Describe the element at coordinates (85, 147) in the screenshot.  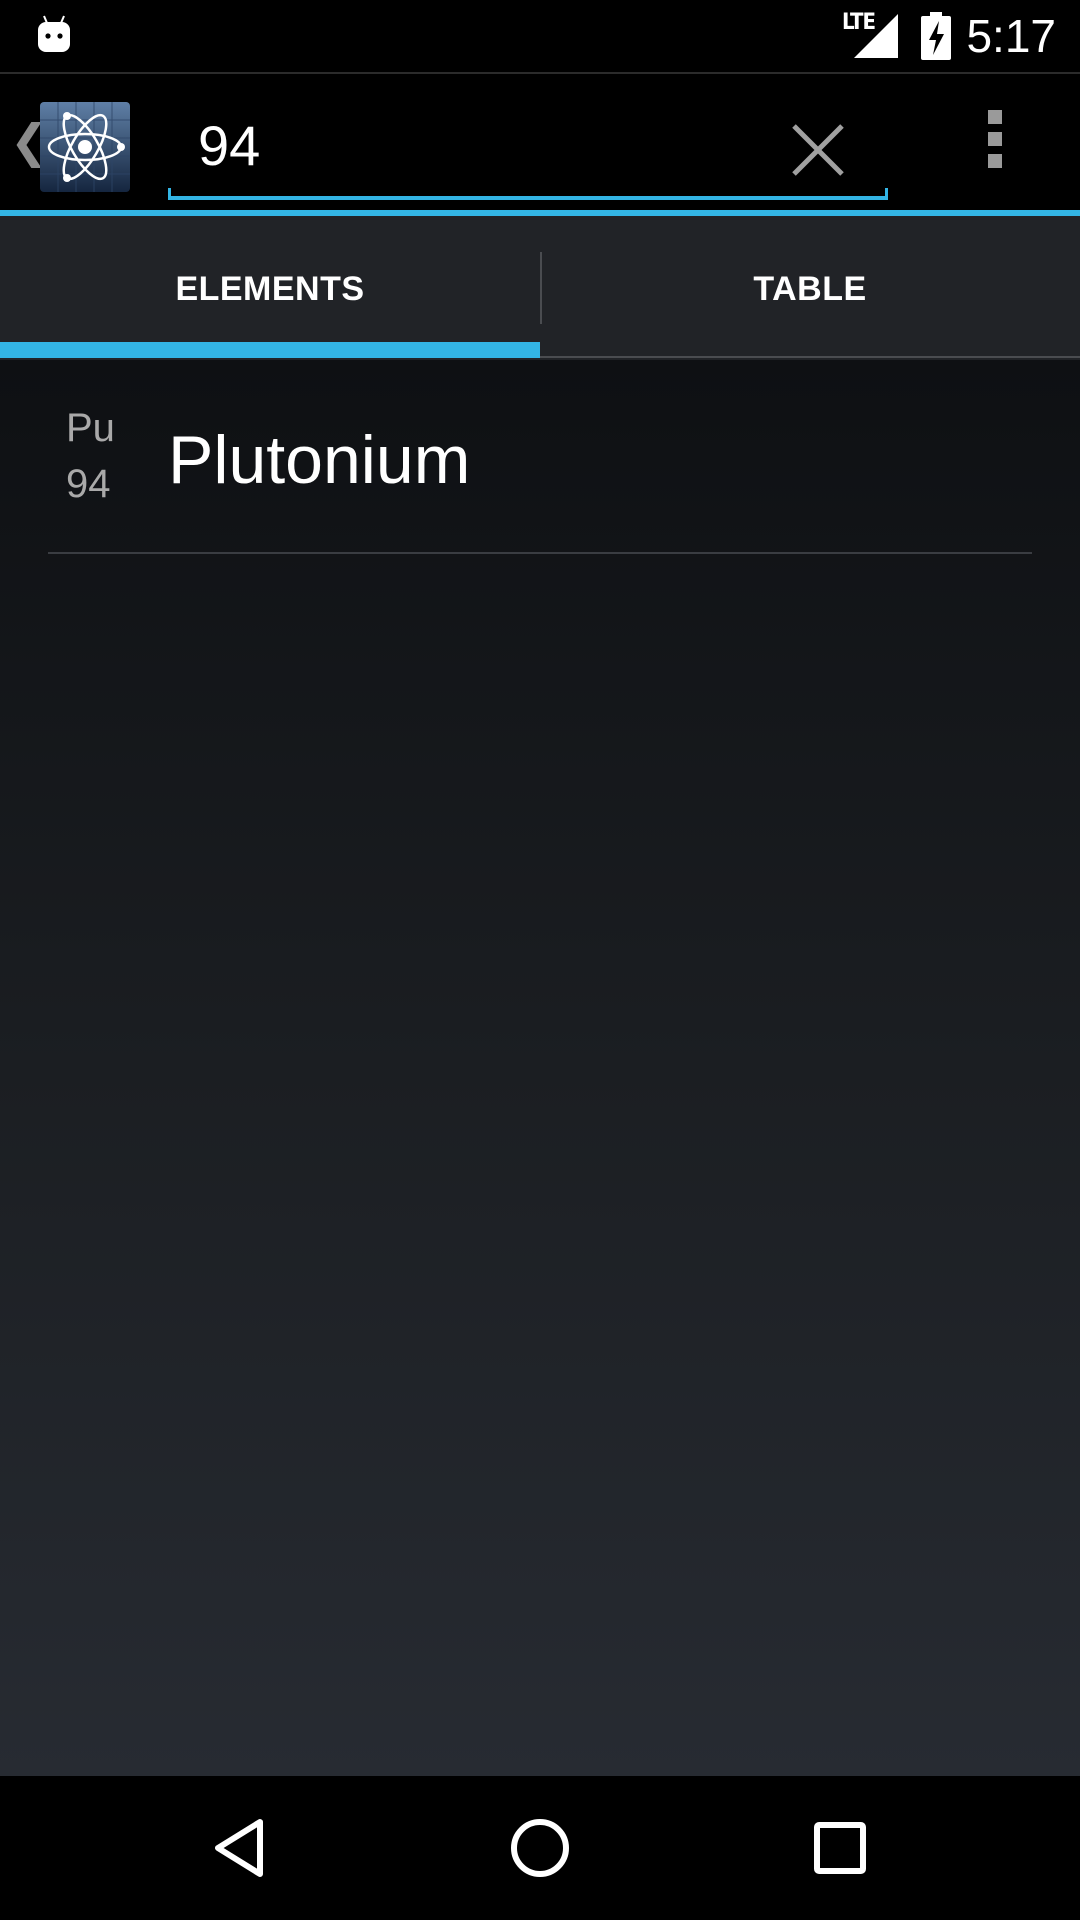
I see `atom-icon` at that location.